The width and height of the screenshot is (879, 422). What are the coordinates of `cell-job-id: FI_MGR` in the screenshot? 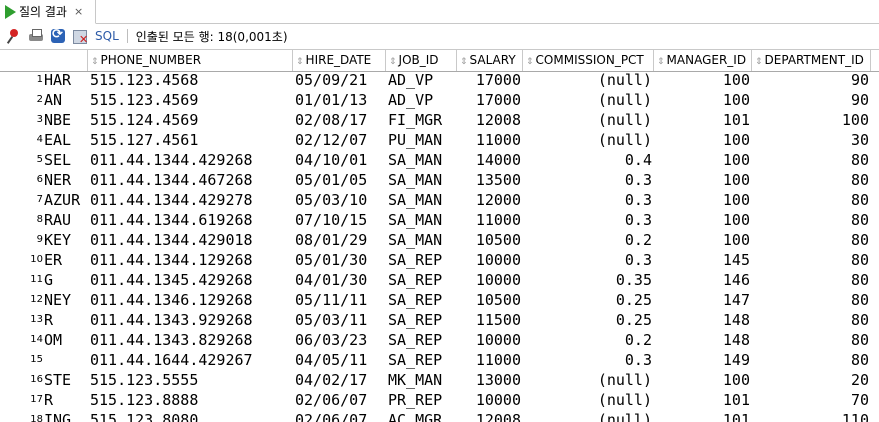 It's located at (421, 120).